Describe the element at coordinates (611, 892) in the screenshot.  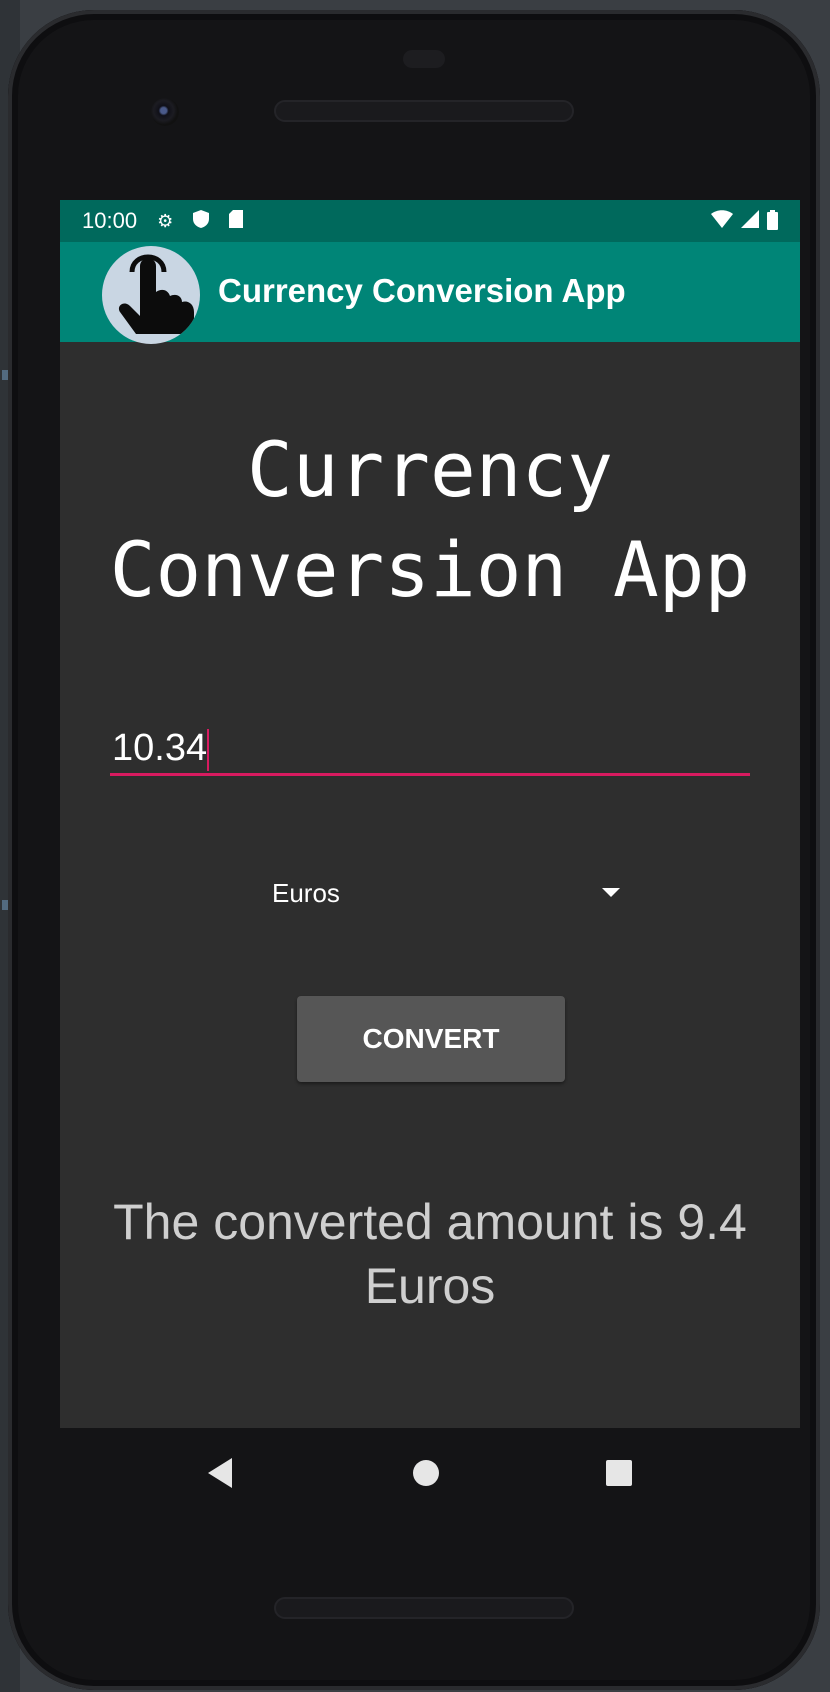
I see `dropdown-arrow-icon` at that location.